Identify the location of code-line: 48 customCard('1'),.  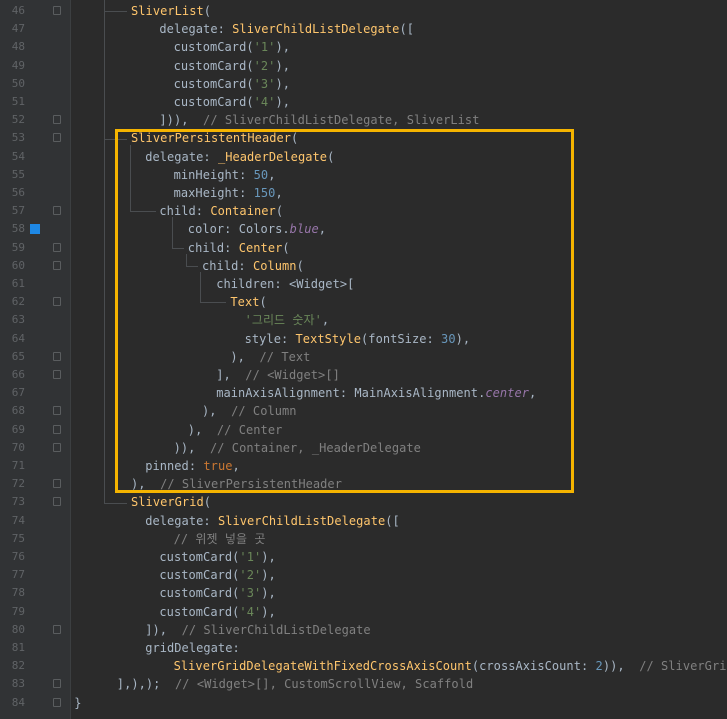
(363, 47).